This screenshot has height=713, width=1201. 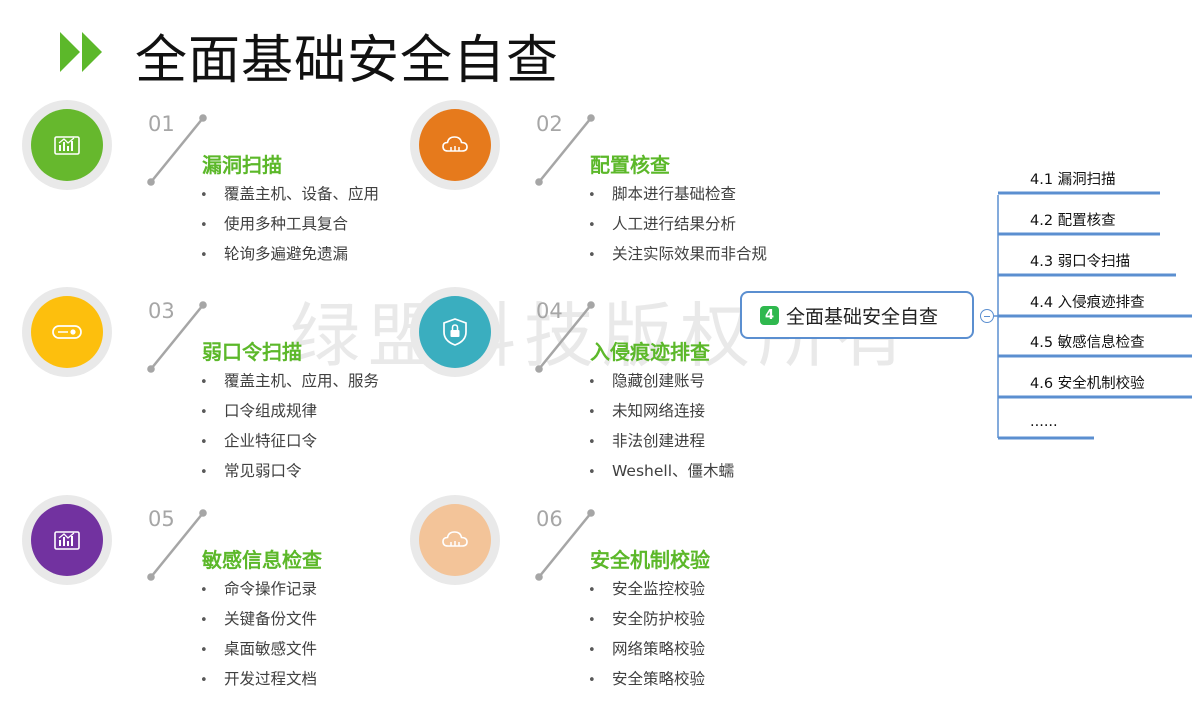 I want to click on mindmap-child-node: 4.6 安全机制校验, so click(x=1087, y=382).